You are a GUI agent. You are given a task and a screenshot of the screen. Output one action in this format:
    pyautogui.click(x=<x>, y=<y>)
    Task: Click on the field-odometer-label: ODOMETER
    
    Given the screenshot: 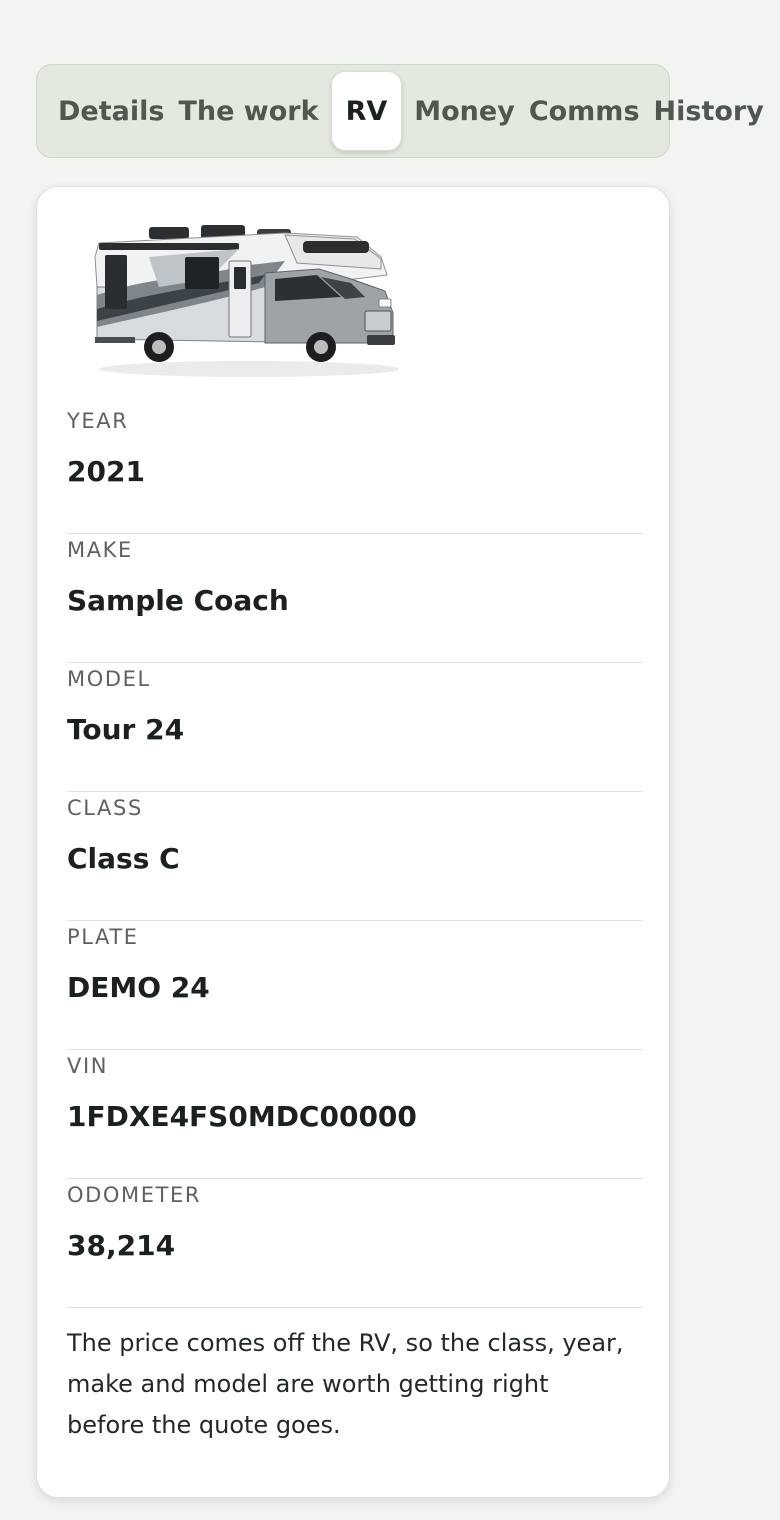 What is the action you would take?
    pyautogui.click(x=134, y=1195)
    